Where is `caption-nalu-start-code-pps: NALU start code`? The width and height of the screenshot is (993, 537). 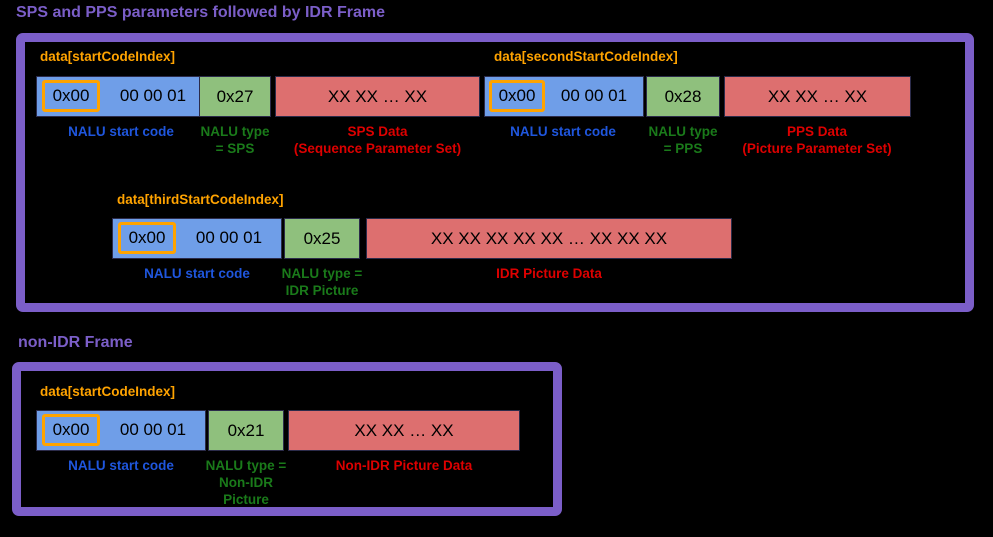
caption-nalu-start-code-pps: NALU start code is located at coordinates (563, 131).